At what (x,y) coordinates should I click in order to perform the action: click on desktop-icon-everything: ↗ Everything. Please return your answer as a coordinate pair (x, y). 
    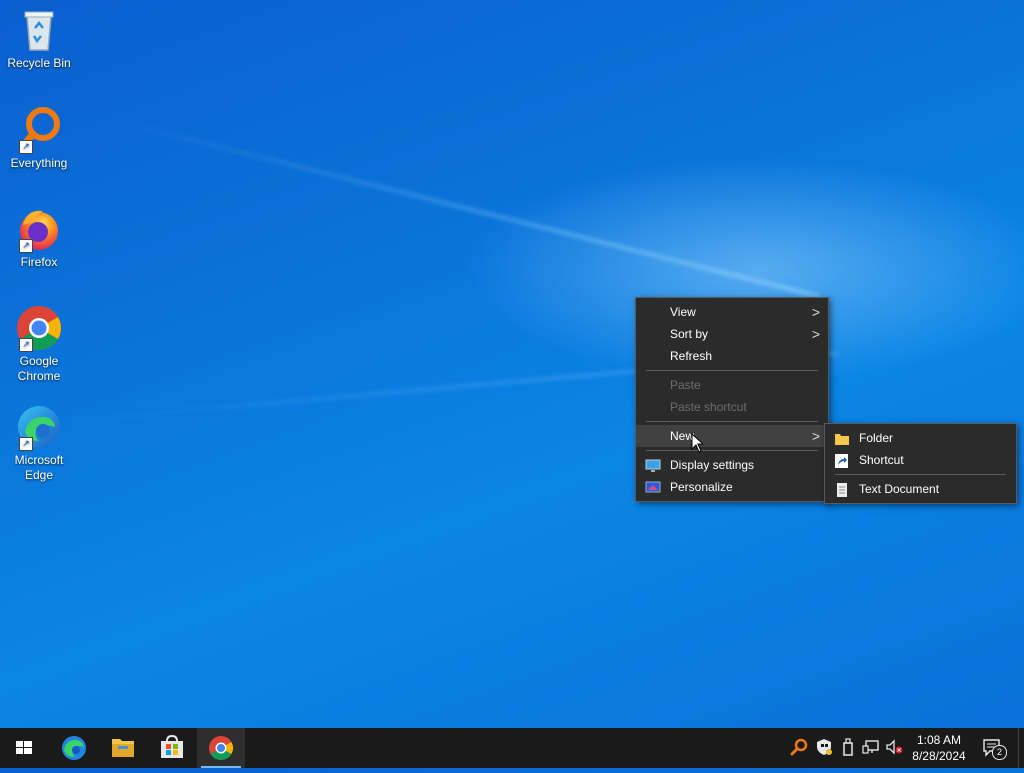
    Looking at the image, I should click on (39, 138).